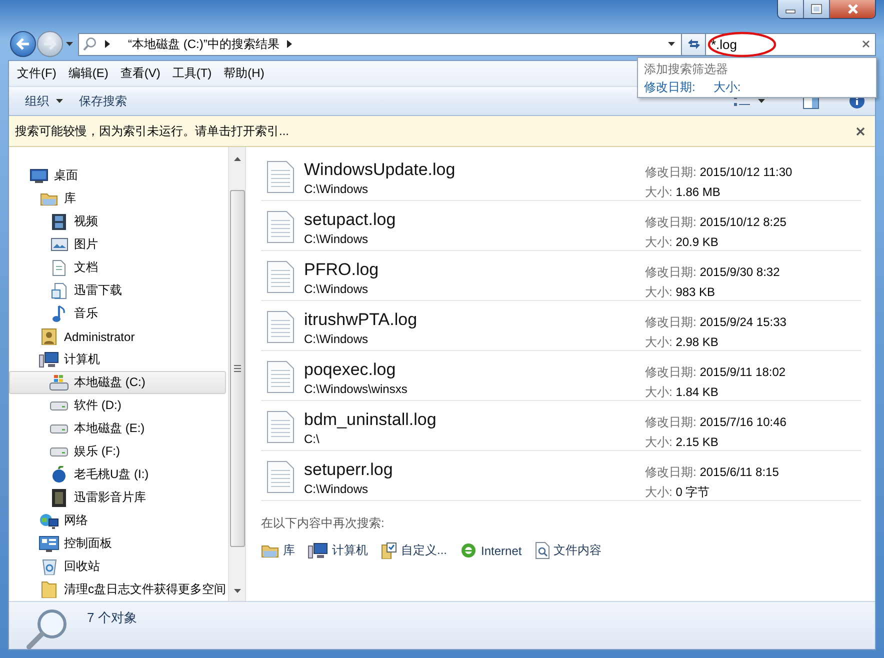 Image resolution: width=884 pixels, height=658 pixels. What do you see at coordinates (244, 73) in the screenshot?
I see `menu-item: 帮助(H)` at bounding box center [244, 73].